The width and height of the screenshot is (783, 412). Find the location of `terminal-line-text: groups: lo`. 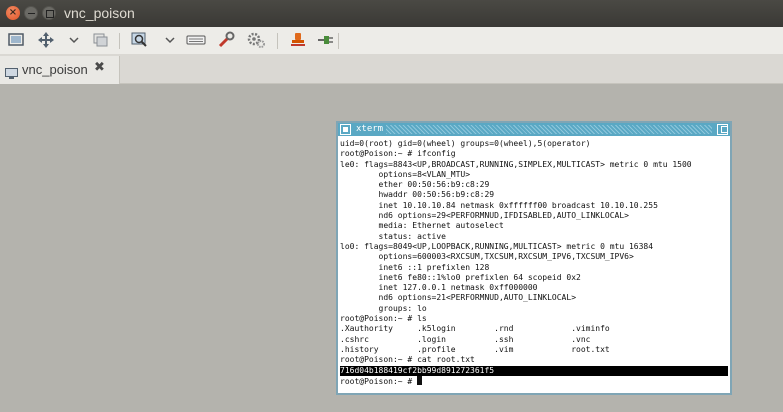

terminal-line-text: groups: lo is located at coordinates (383, 308).